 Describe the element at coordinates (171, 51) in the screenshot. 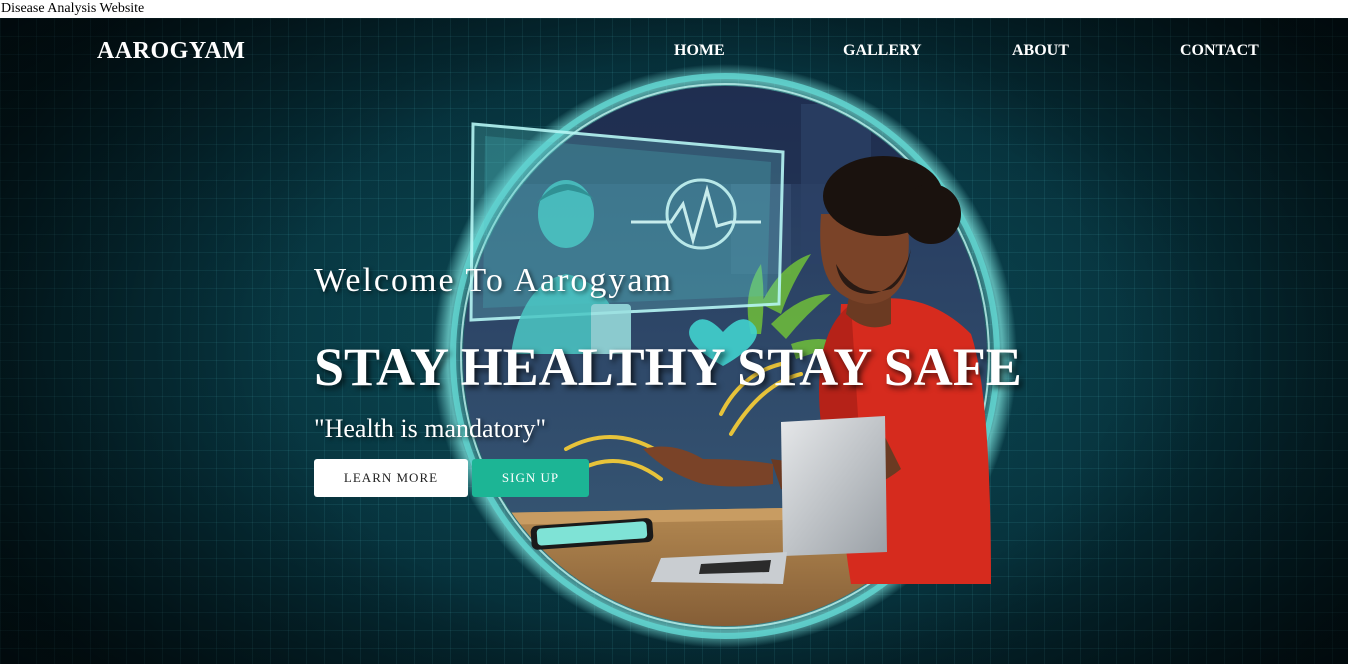

I see `brand-logo: AAROGYAM` at that location.